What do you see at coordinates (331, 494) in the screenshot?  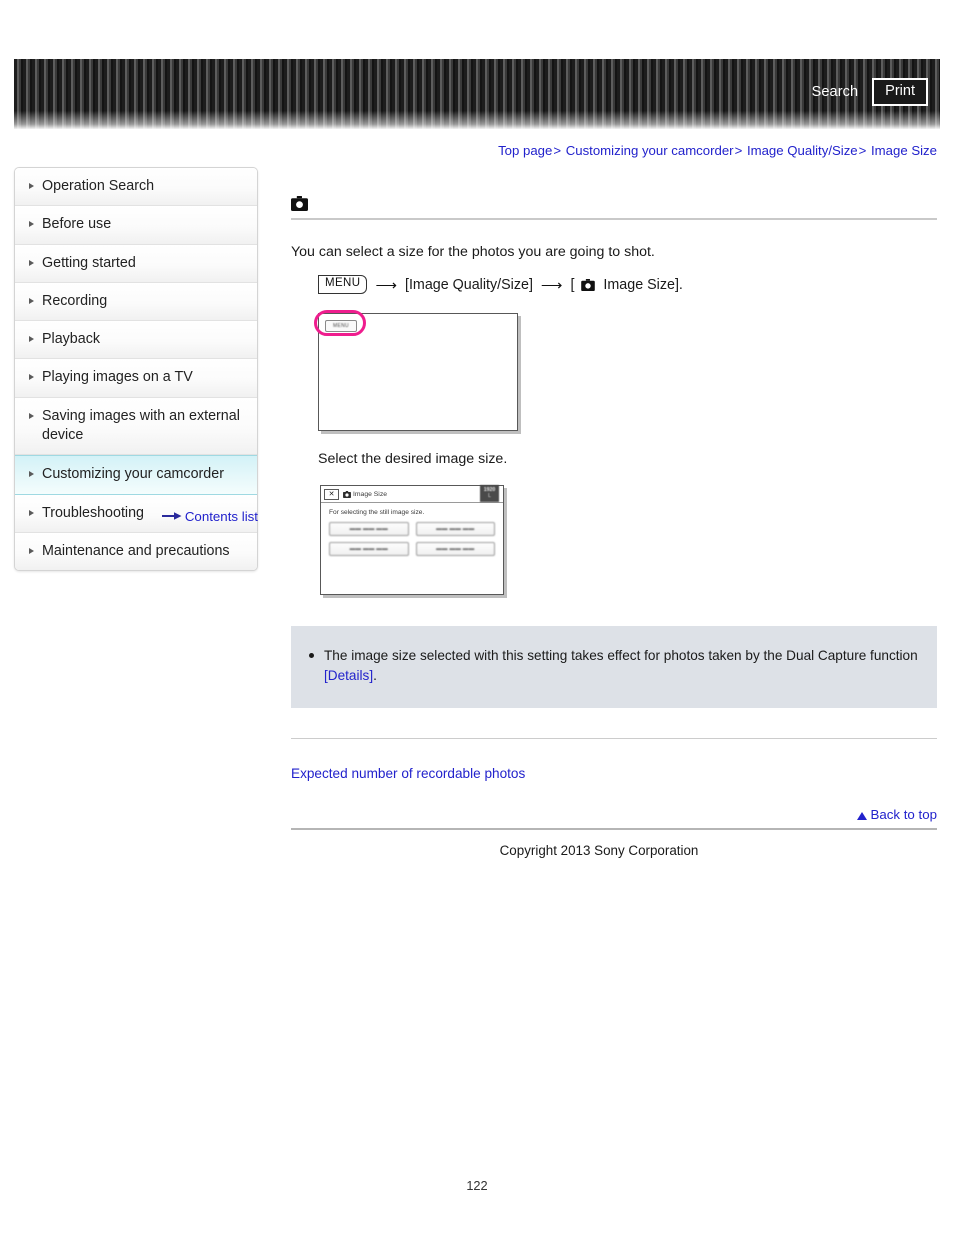 I see `close-icon: ✕` at bounding box center [331, 494].